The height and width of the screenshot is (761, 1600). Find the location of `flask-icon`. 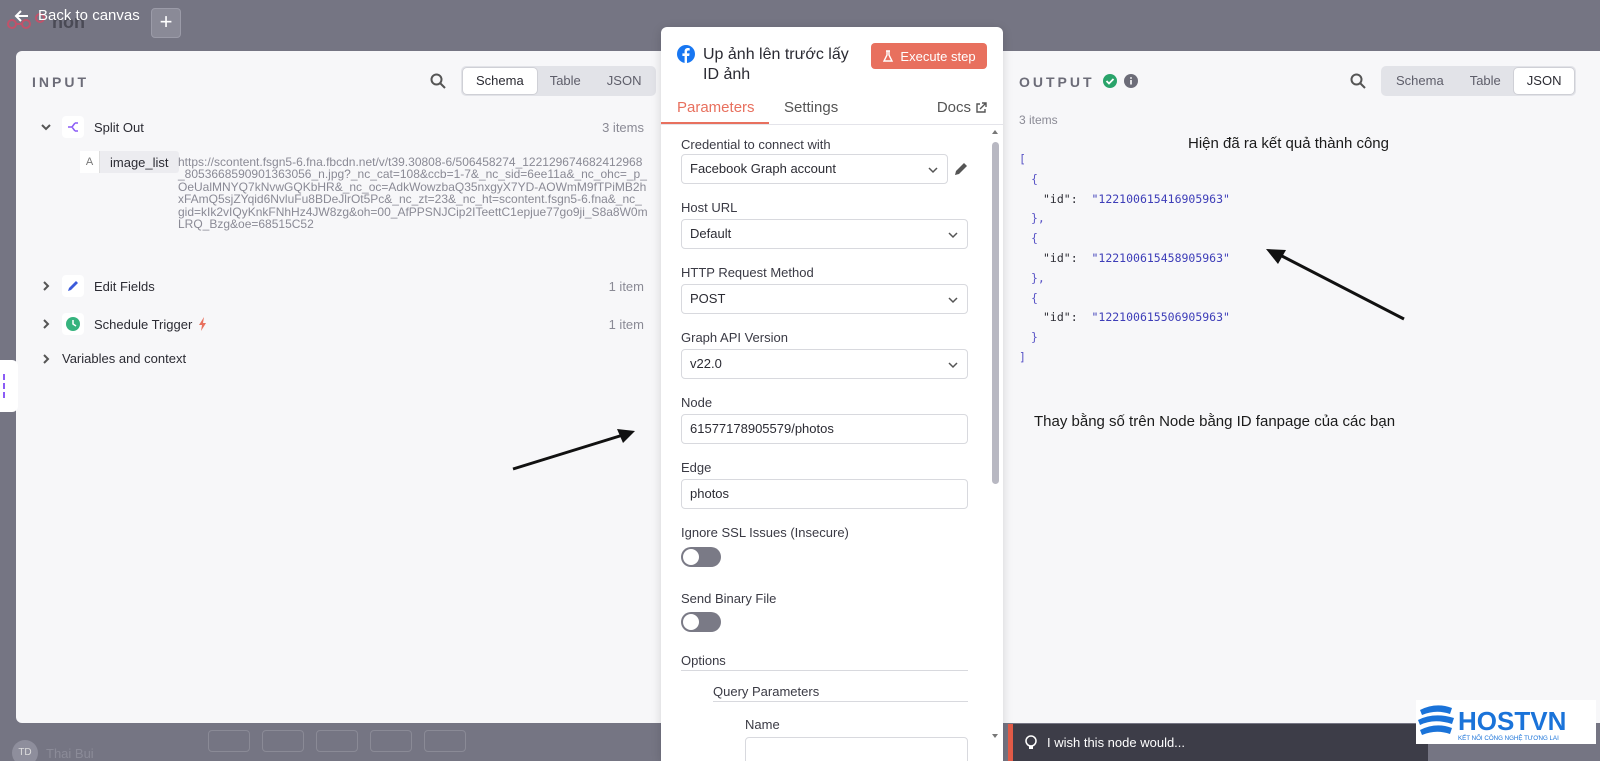

flask-icon is located at coordinates (888, 56).